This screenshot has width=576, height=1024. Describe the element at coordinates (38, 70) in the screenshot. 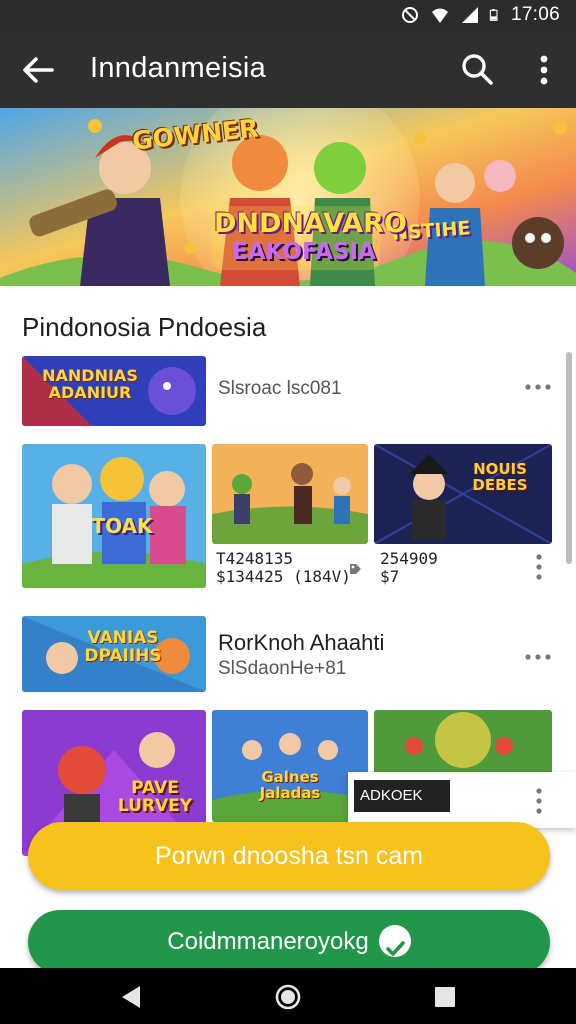

I see `back-arrow-icon` at that location.